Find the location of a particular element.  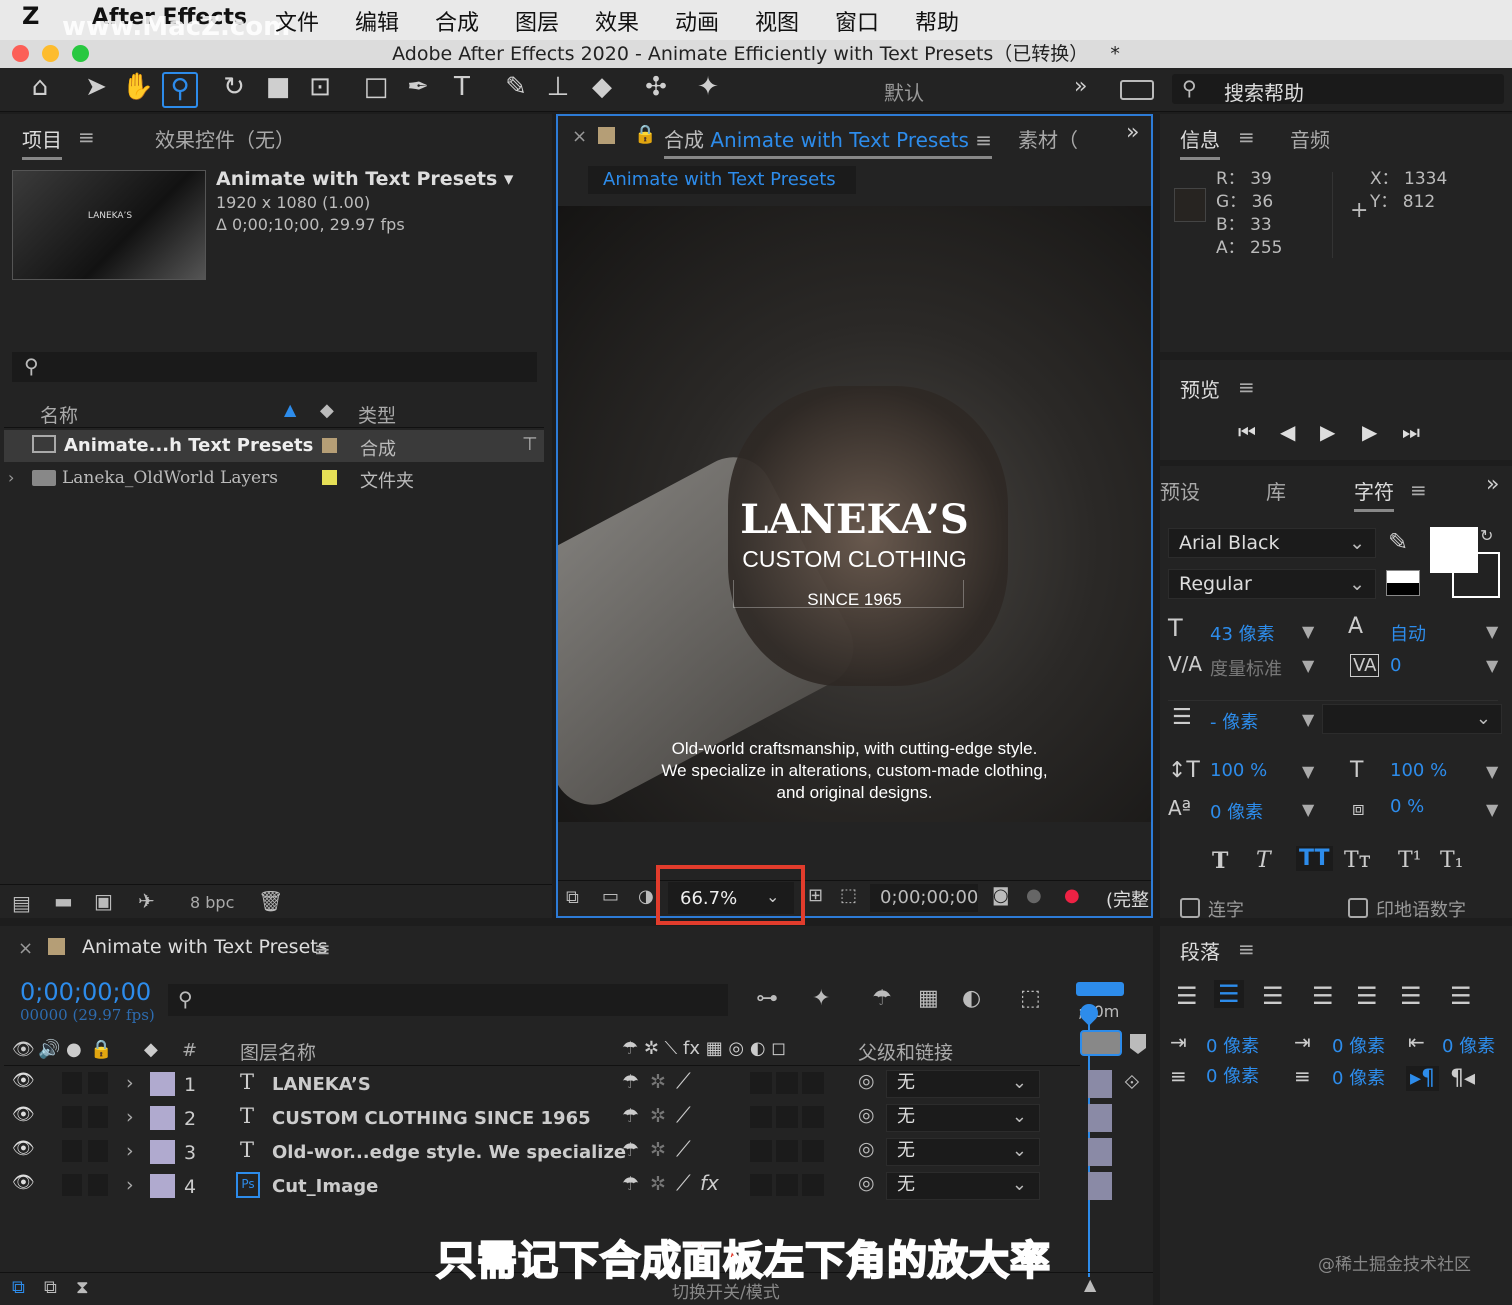

rotate-tool-icon: ↻ is located at coordinates (234, 87).